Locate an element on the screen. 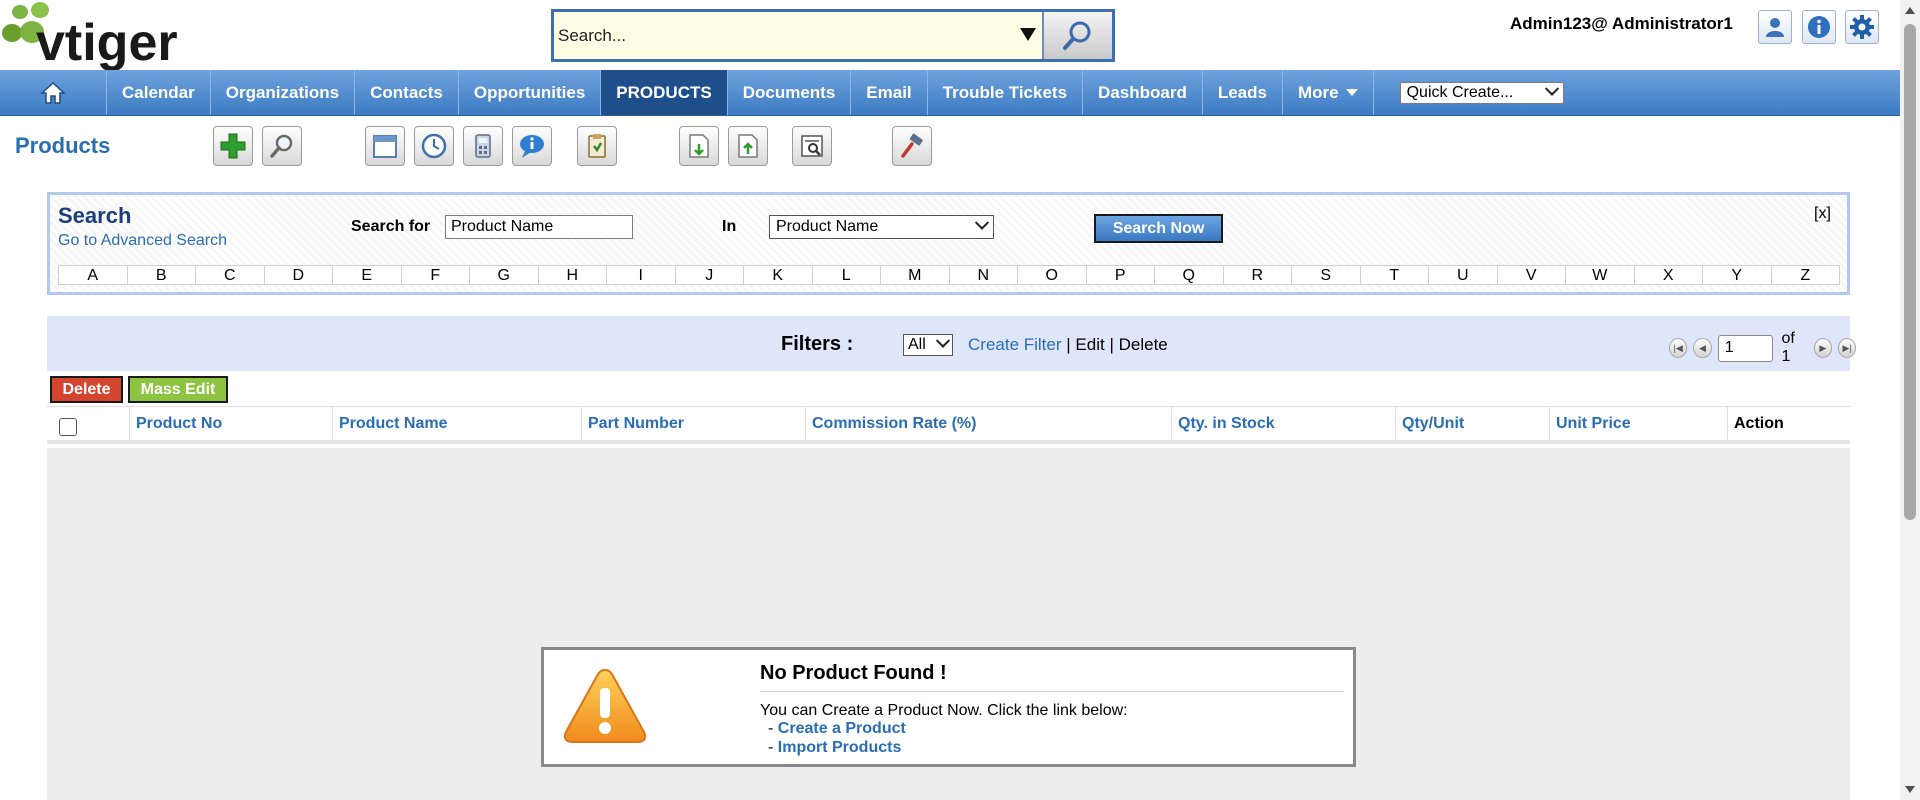  alphabet-letter-y: Y is located at coordinates (1737, 275).